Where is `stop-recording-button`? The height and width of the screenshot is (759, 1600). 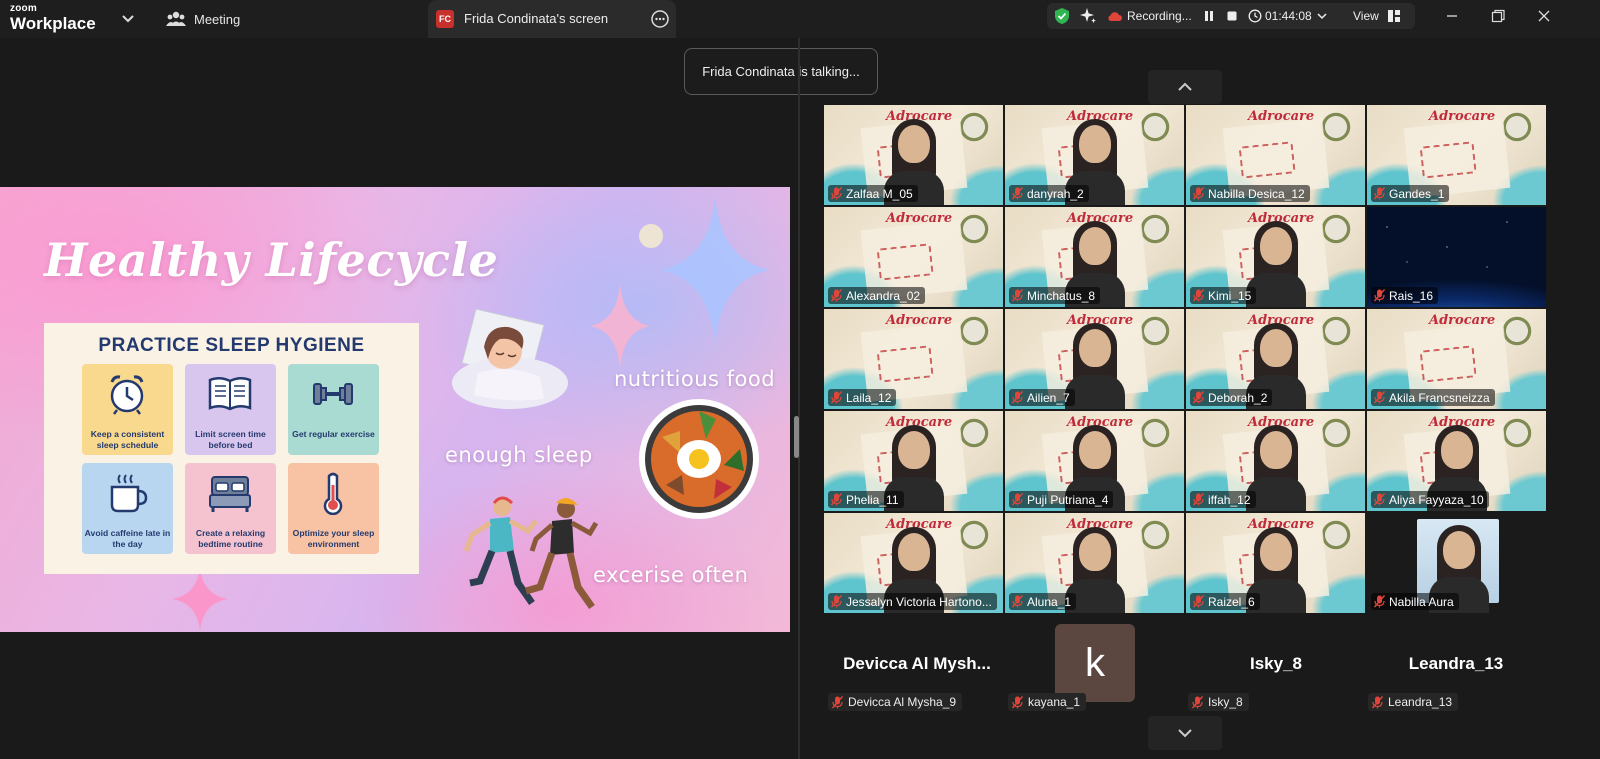 stop-recording-button is located at coordinates (1232, 16).